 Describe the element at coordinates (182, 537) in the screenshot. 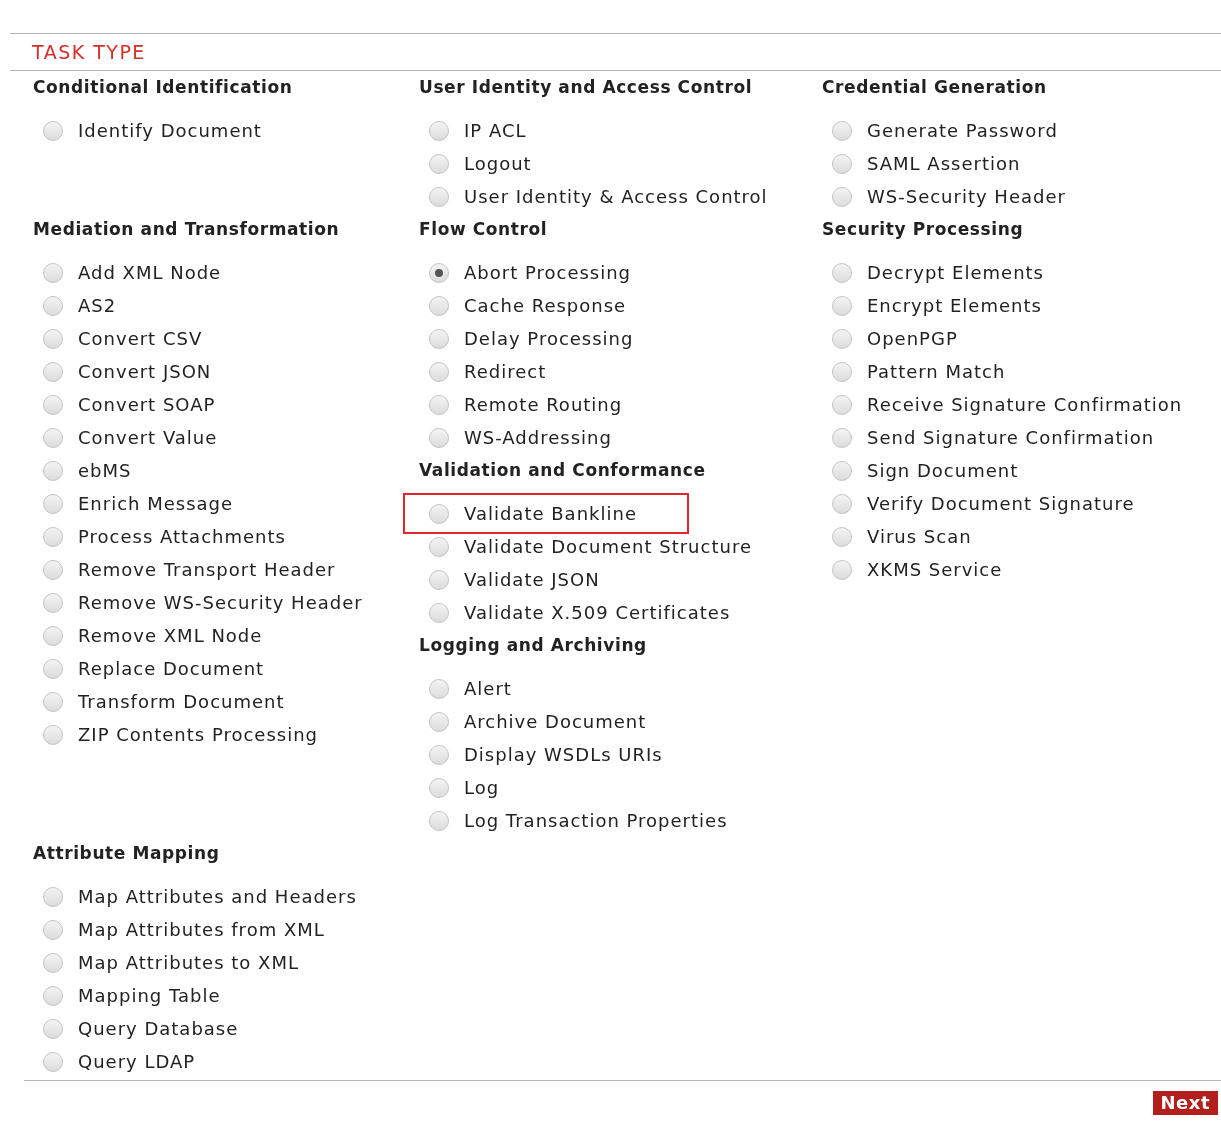

I see `option-label: Process Attachments` at that location.